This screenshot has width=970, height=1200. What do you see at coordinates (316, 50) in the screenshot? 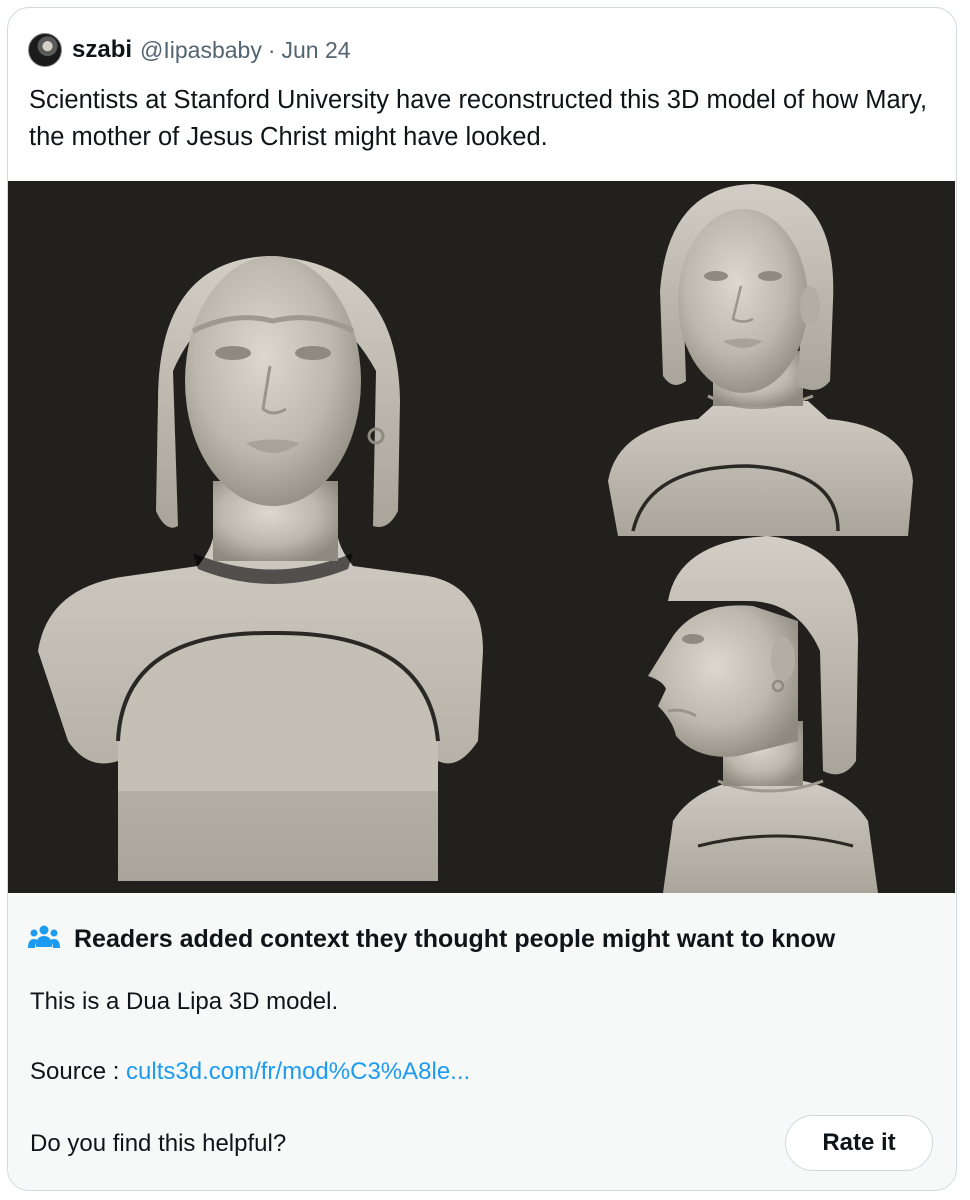
I see `tweet-date: Jun 24` at bounding box center [316, 50].